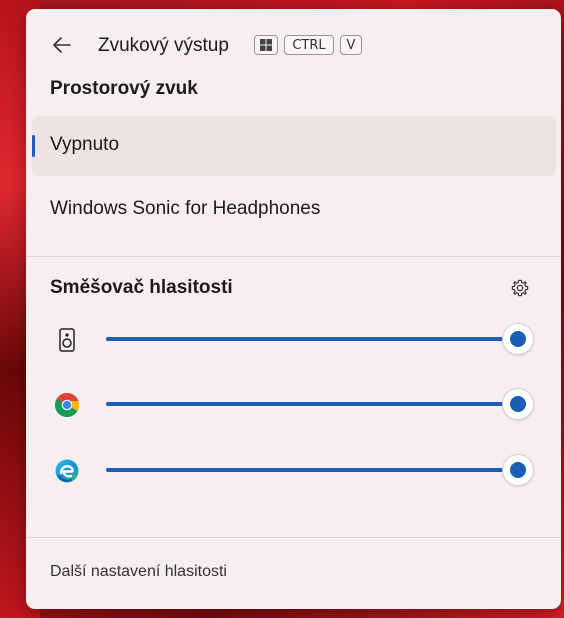  Describe the element at coordinates (138, 572) in the screenshot. I see `more-volume-settings-link: Další nastavení hlasitosti` at that location.